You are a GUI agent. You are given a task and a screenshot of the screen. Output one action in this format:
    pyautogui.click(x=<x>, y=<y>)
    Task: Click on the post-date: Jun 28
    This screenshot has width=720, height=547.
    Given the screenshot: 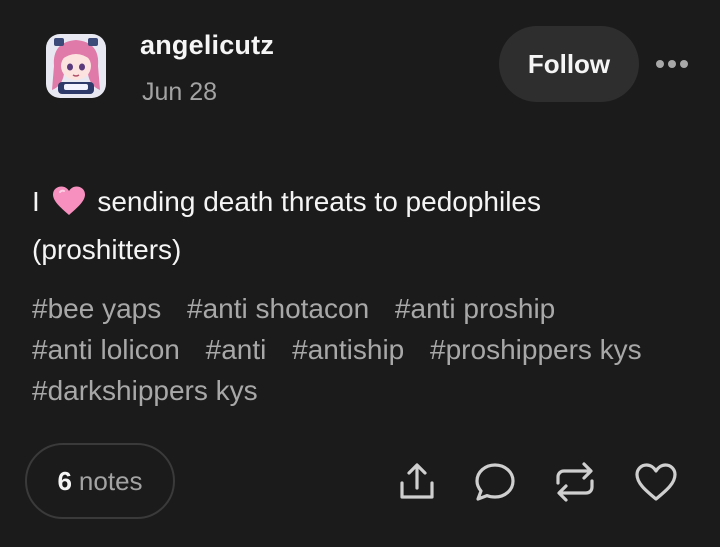 What is the action you would take?
    pyautogui.click(x=179, y=92)
    